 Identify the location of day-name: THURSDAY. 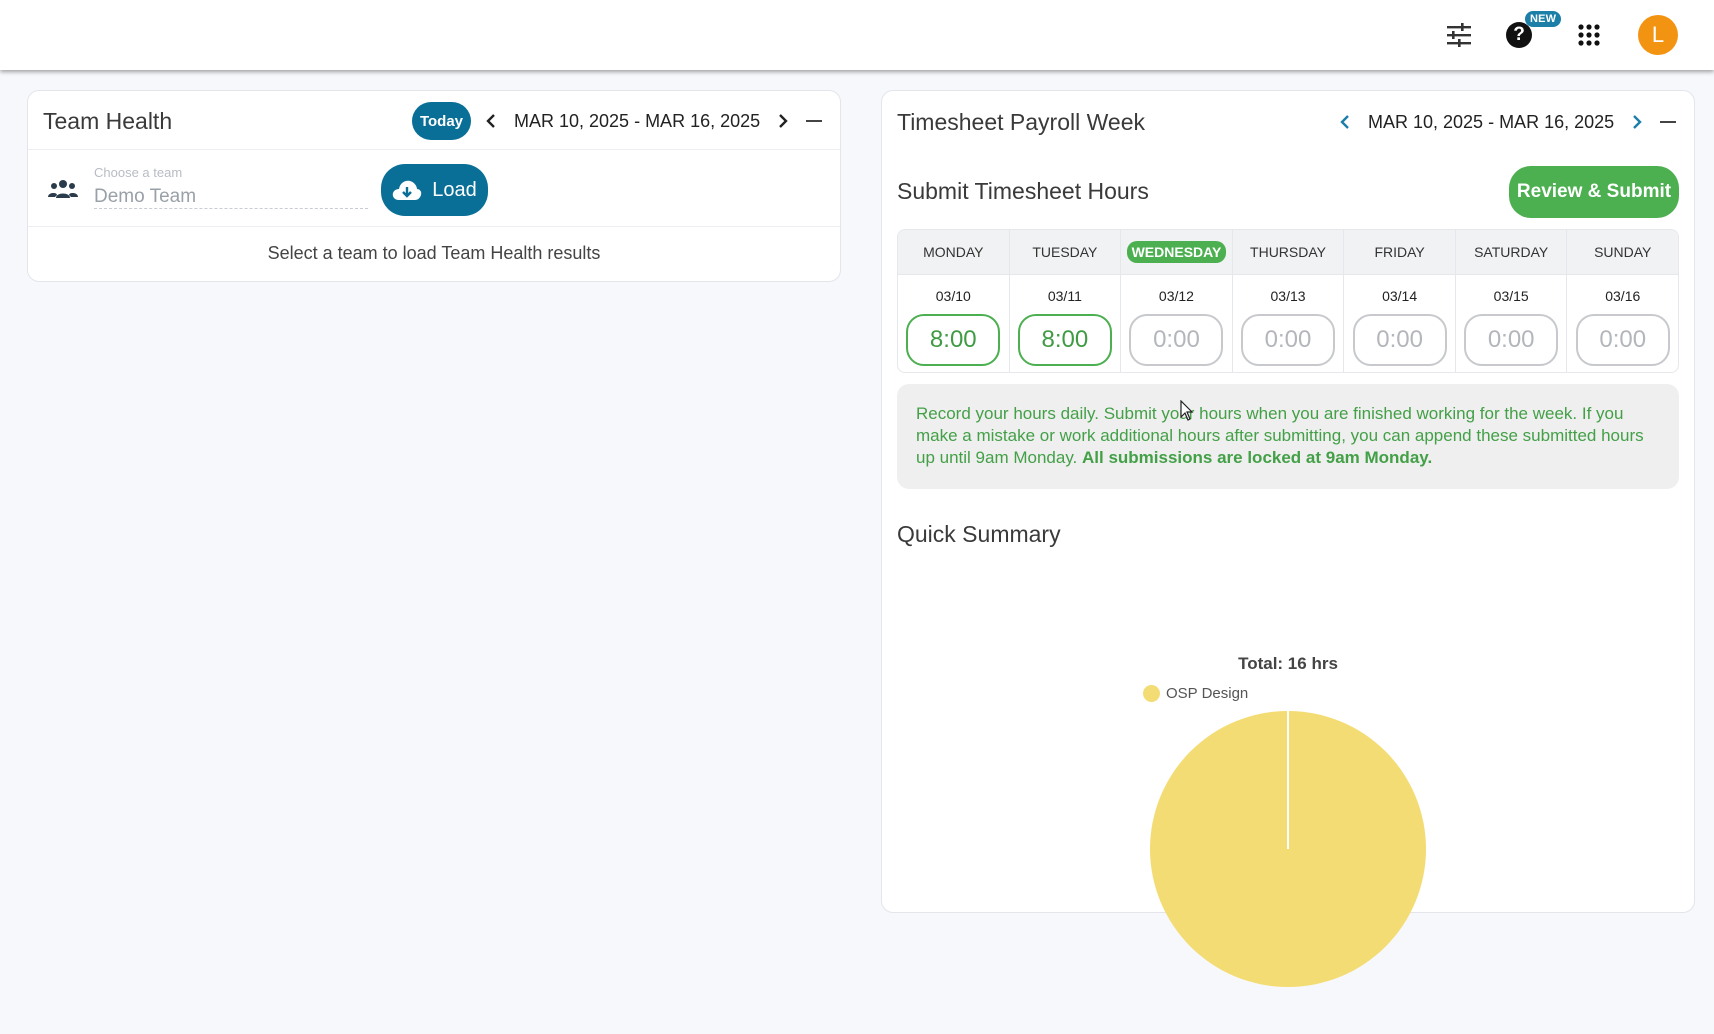
(1288, 252).